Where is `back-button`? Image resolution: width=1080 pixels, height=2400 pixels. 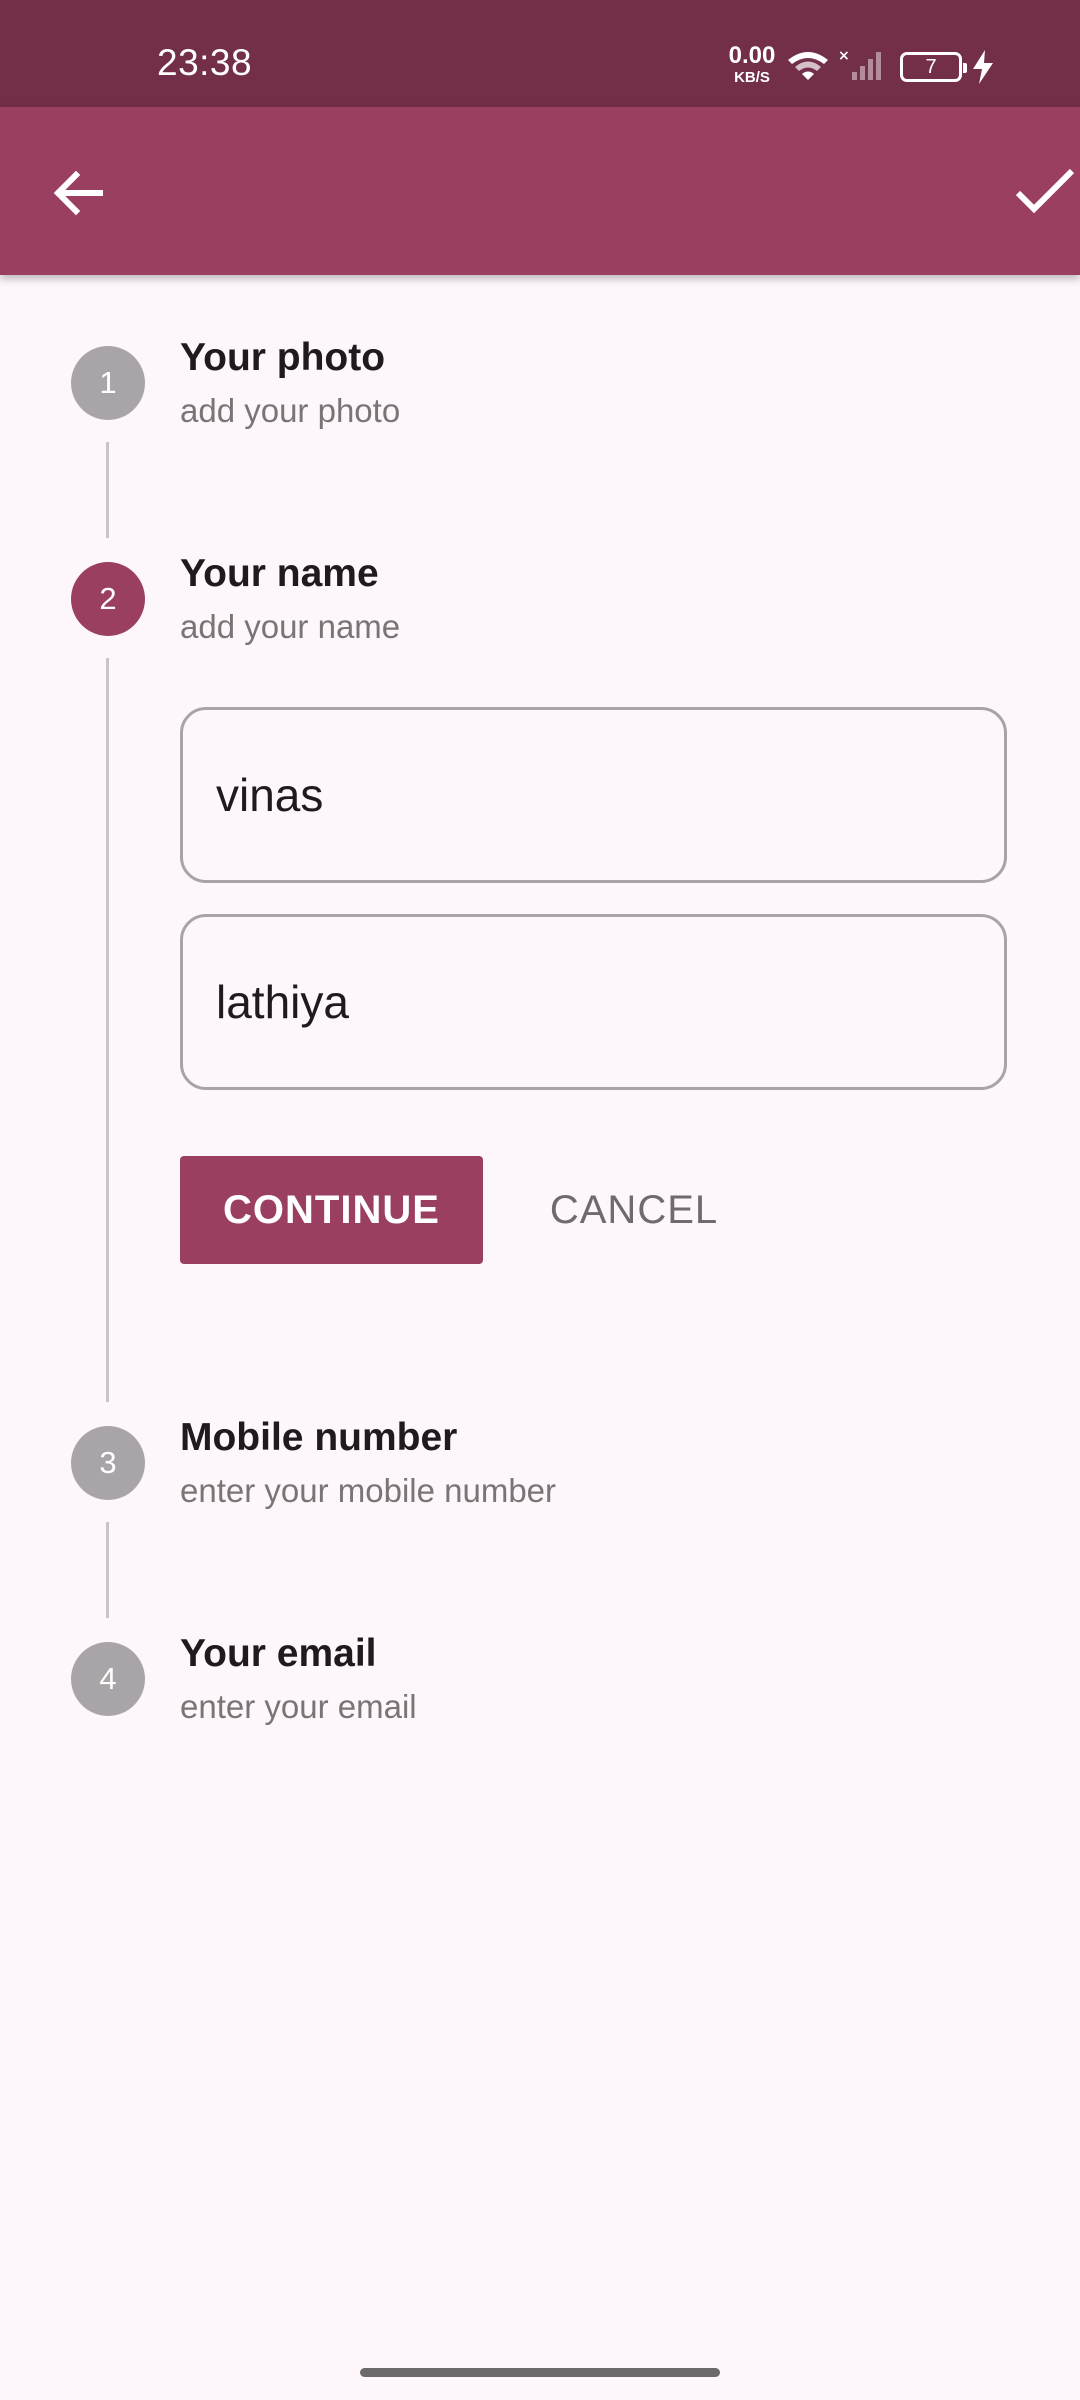
back-button is located at coordinates (78, 193).